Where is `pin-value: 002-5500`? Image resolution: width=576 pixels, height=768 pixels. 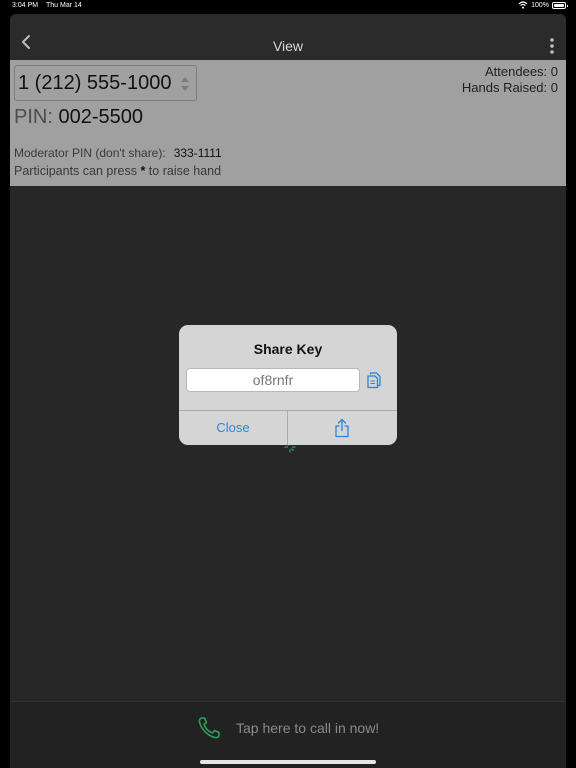
pin-value: 002-5500 is located at coordinates (100, 117).